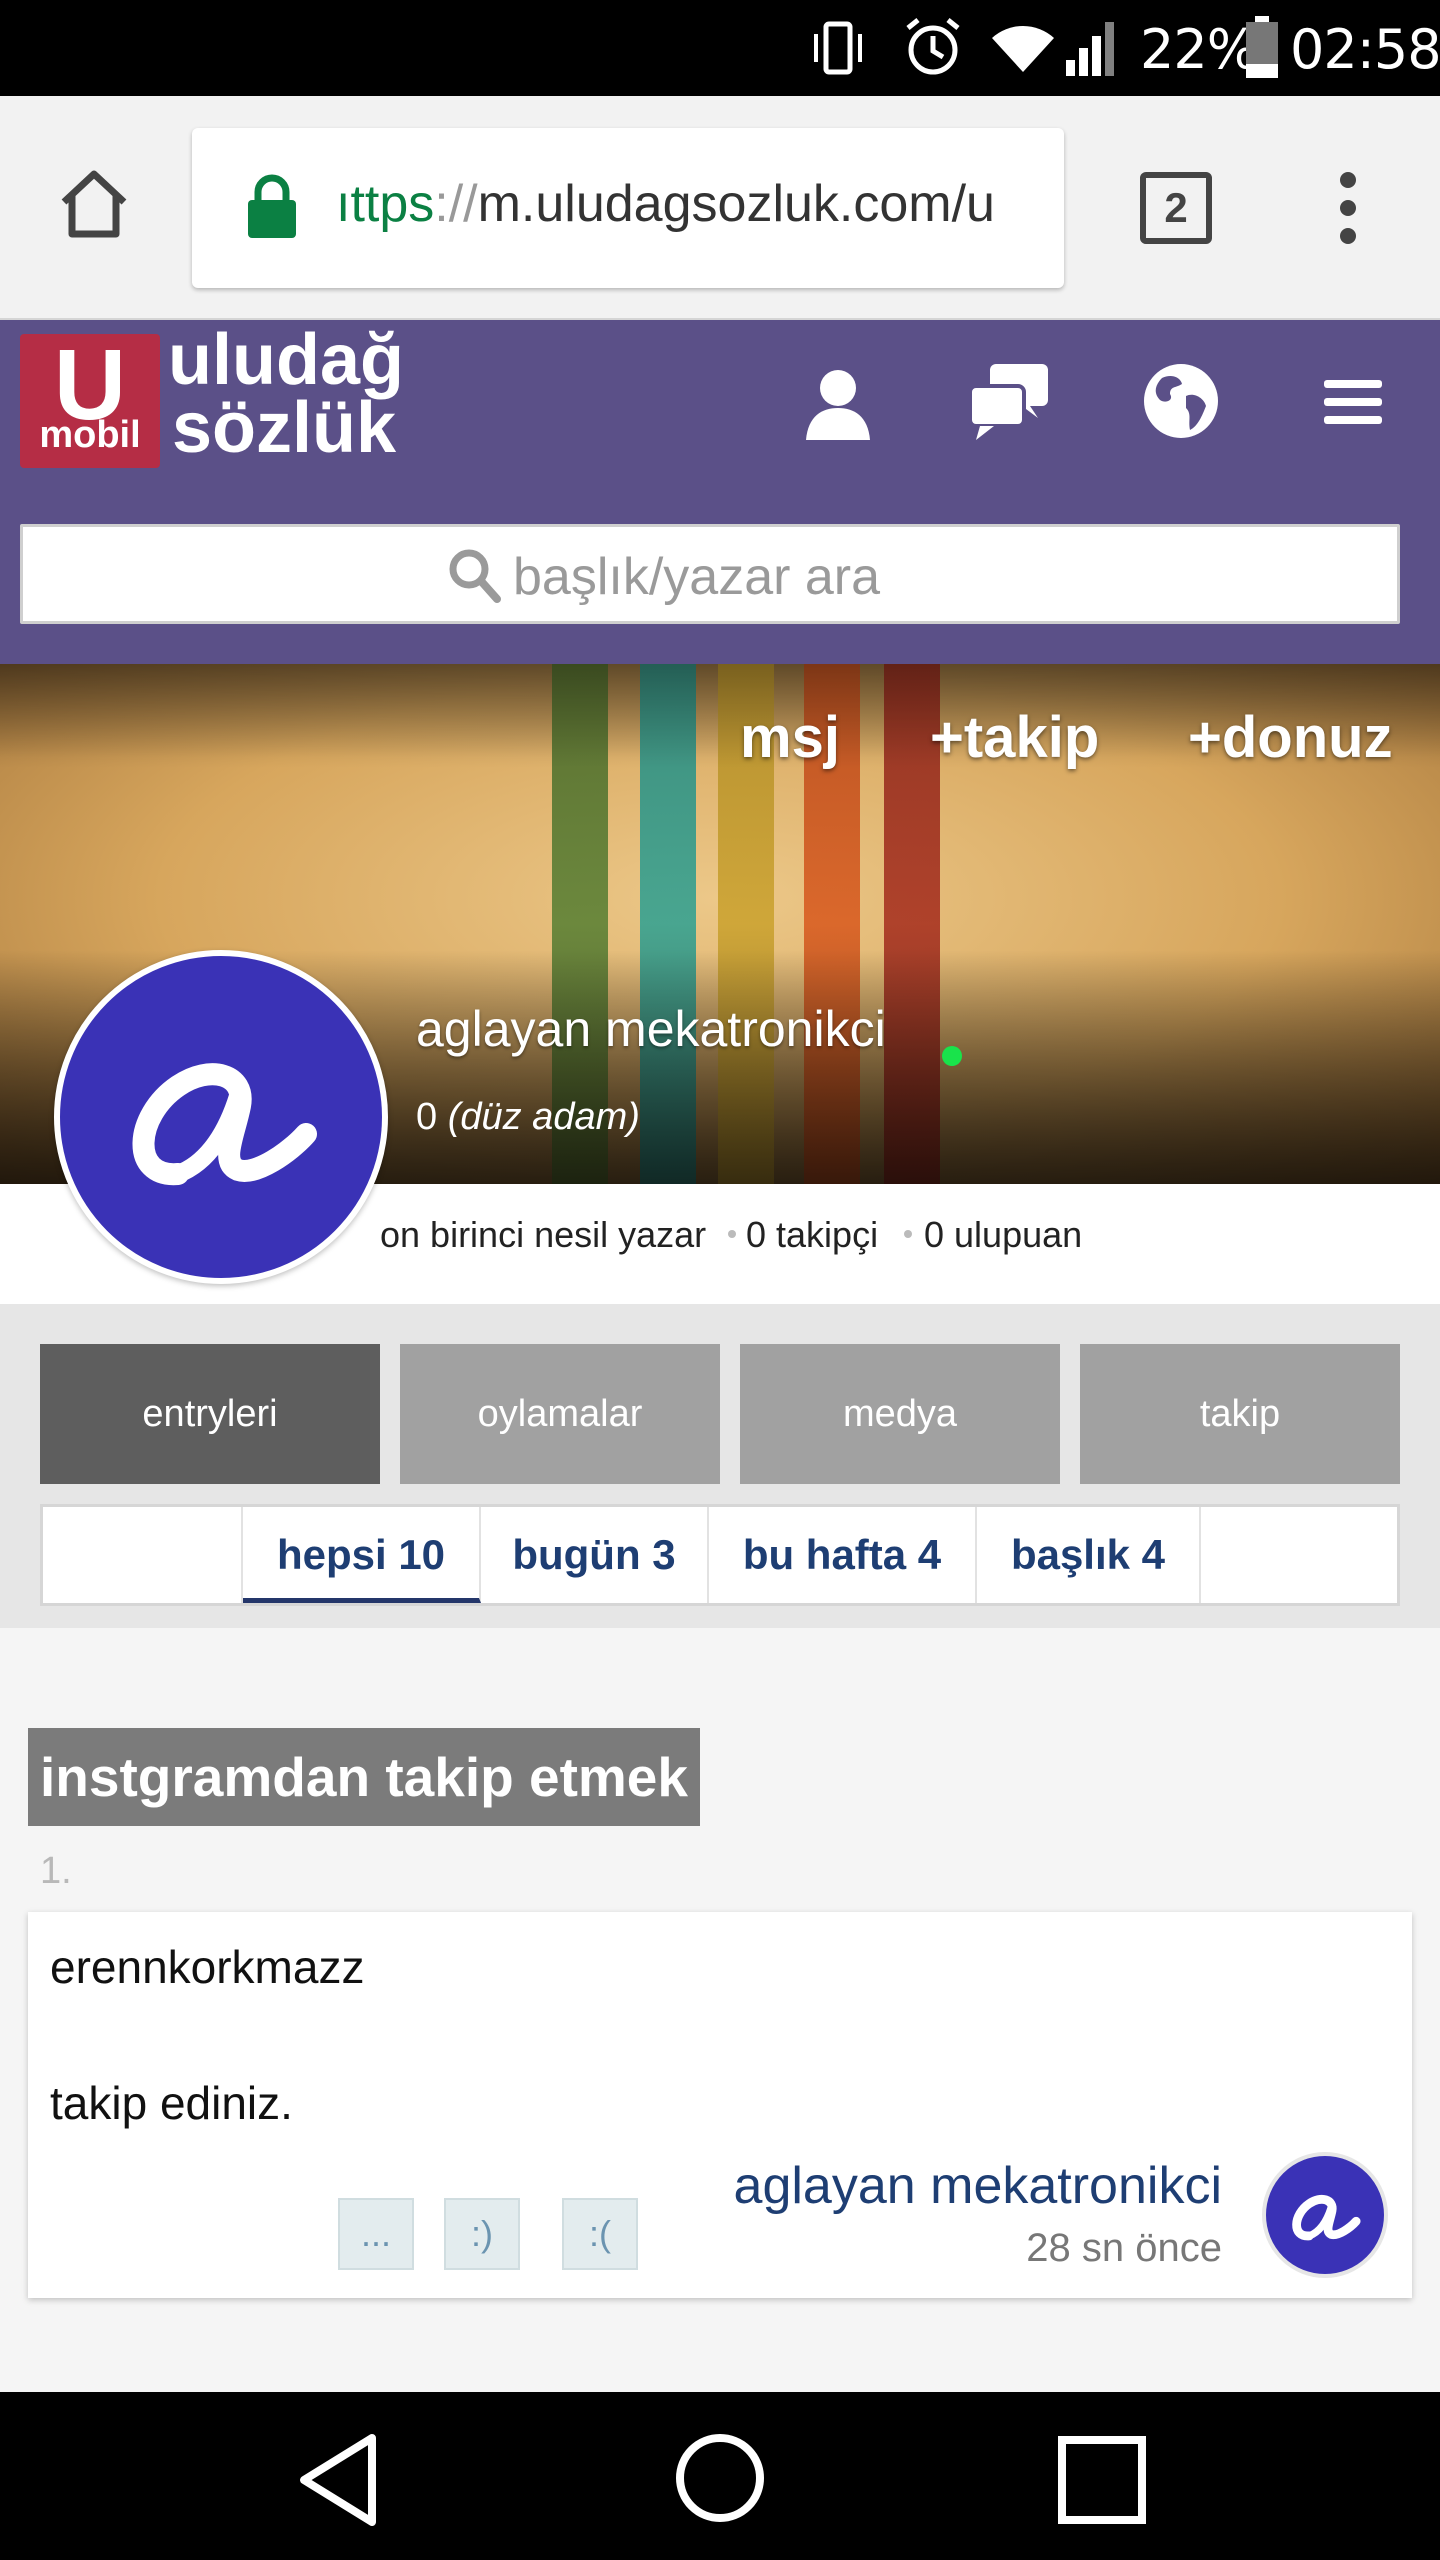 The width and height of the screenshot is (1440, 2560). What do you see at coordinates (284, 428) in the screenshot?
I see `logo-title-2: sözlük` at bounding box center [284, 428].